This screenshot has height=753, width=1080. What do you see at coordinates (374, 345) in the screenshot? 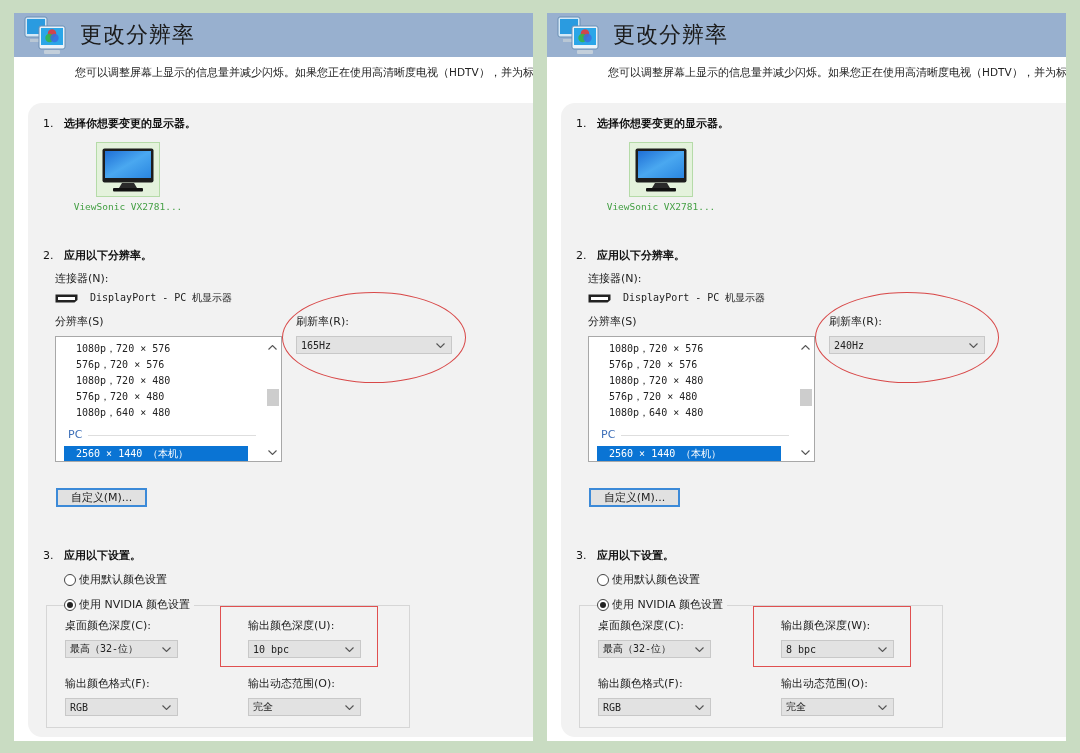
I see `dropdown: 165Hz` at bounding box center [374, 345].